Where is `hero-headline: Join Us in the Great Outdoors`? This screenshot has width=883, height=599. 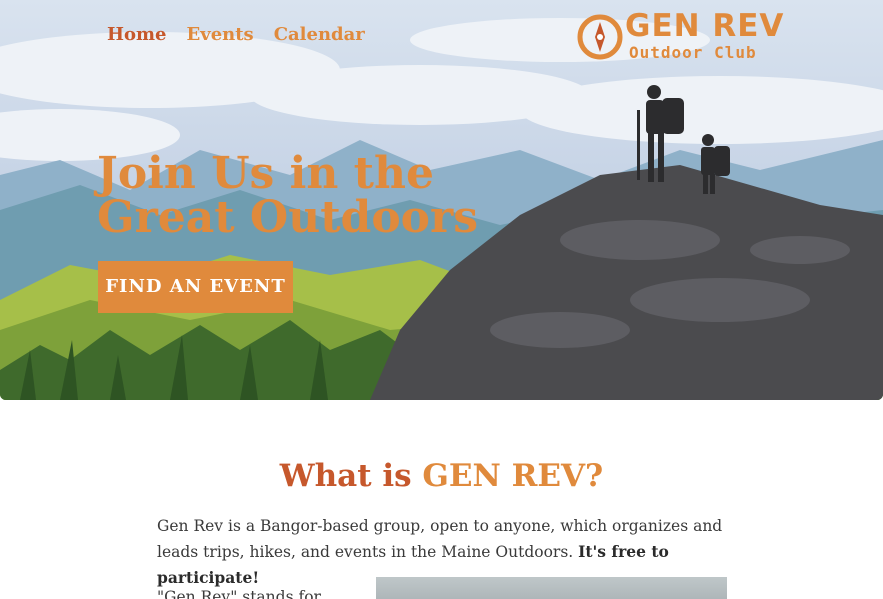 hero-headline: Join Us in the Great Outdoors is located at coordinates (287, 196).